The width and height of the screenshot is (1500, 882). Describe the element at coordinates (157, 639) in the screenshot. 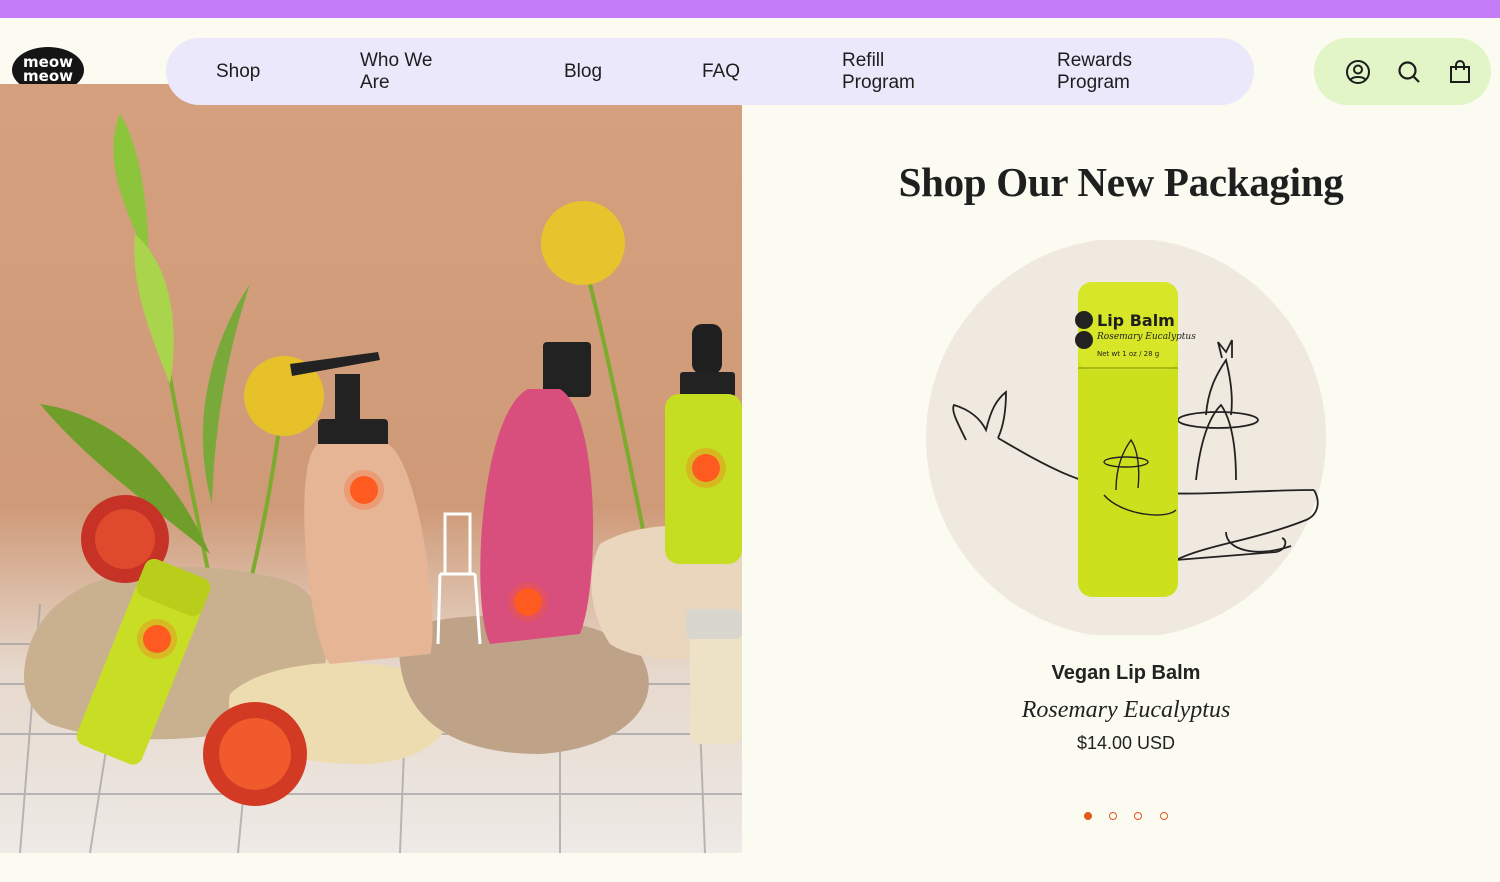

I see `hotspot-lip-balm` at that location.